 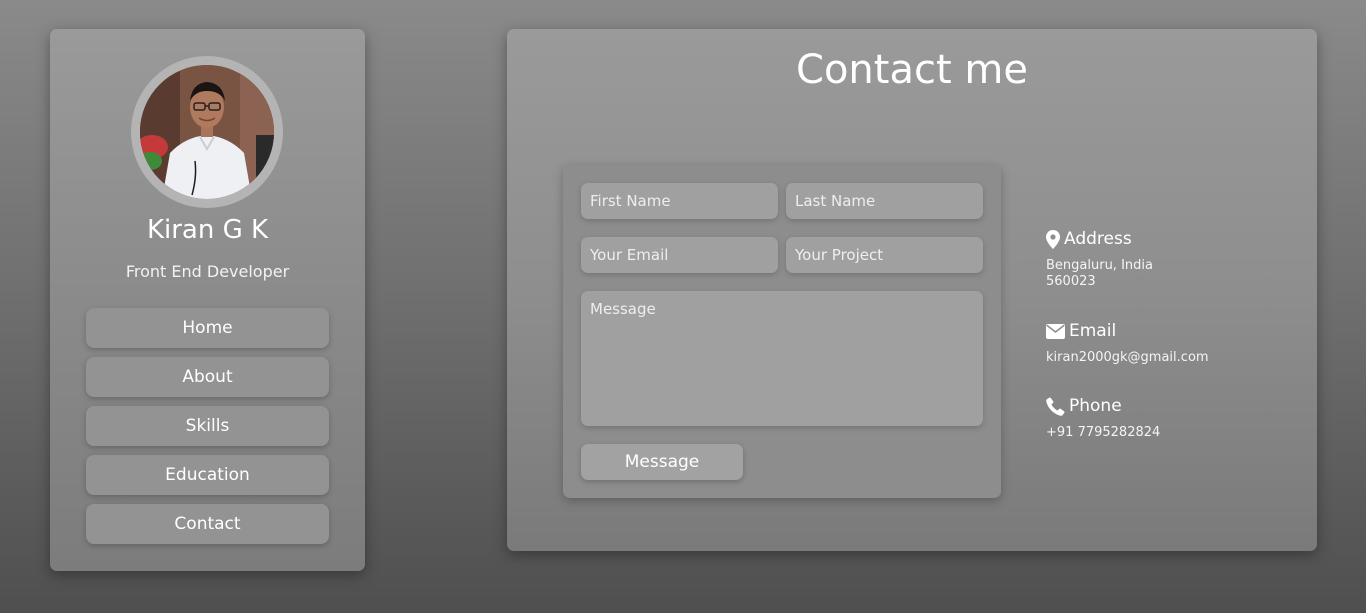 What do you see at coordinates (207, 475) in the screenshot?
I see `nav-item-education: Education` at bounding box center [207, 475].